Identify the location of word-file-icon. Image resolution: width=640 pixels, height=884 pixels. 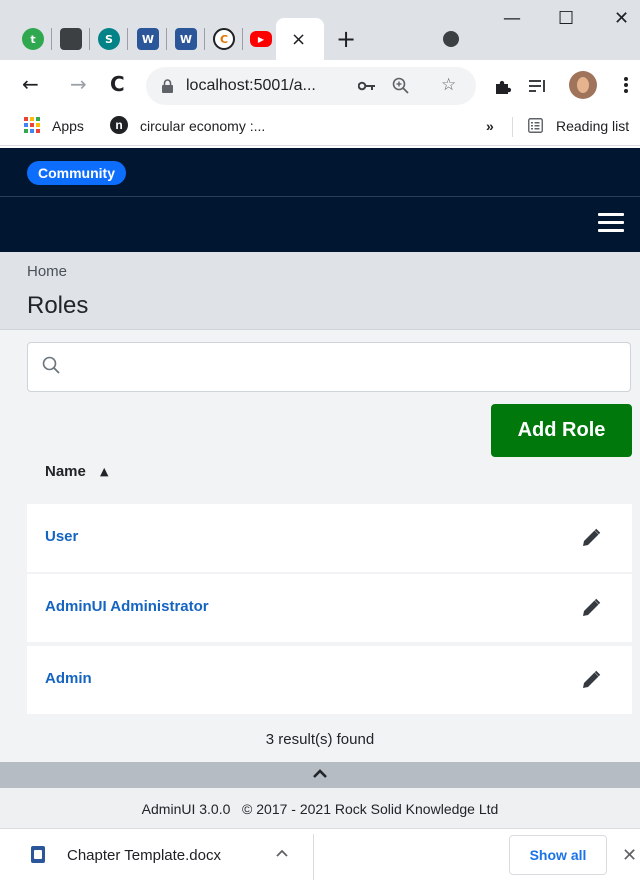
(38, 854).